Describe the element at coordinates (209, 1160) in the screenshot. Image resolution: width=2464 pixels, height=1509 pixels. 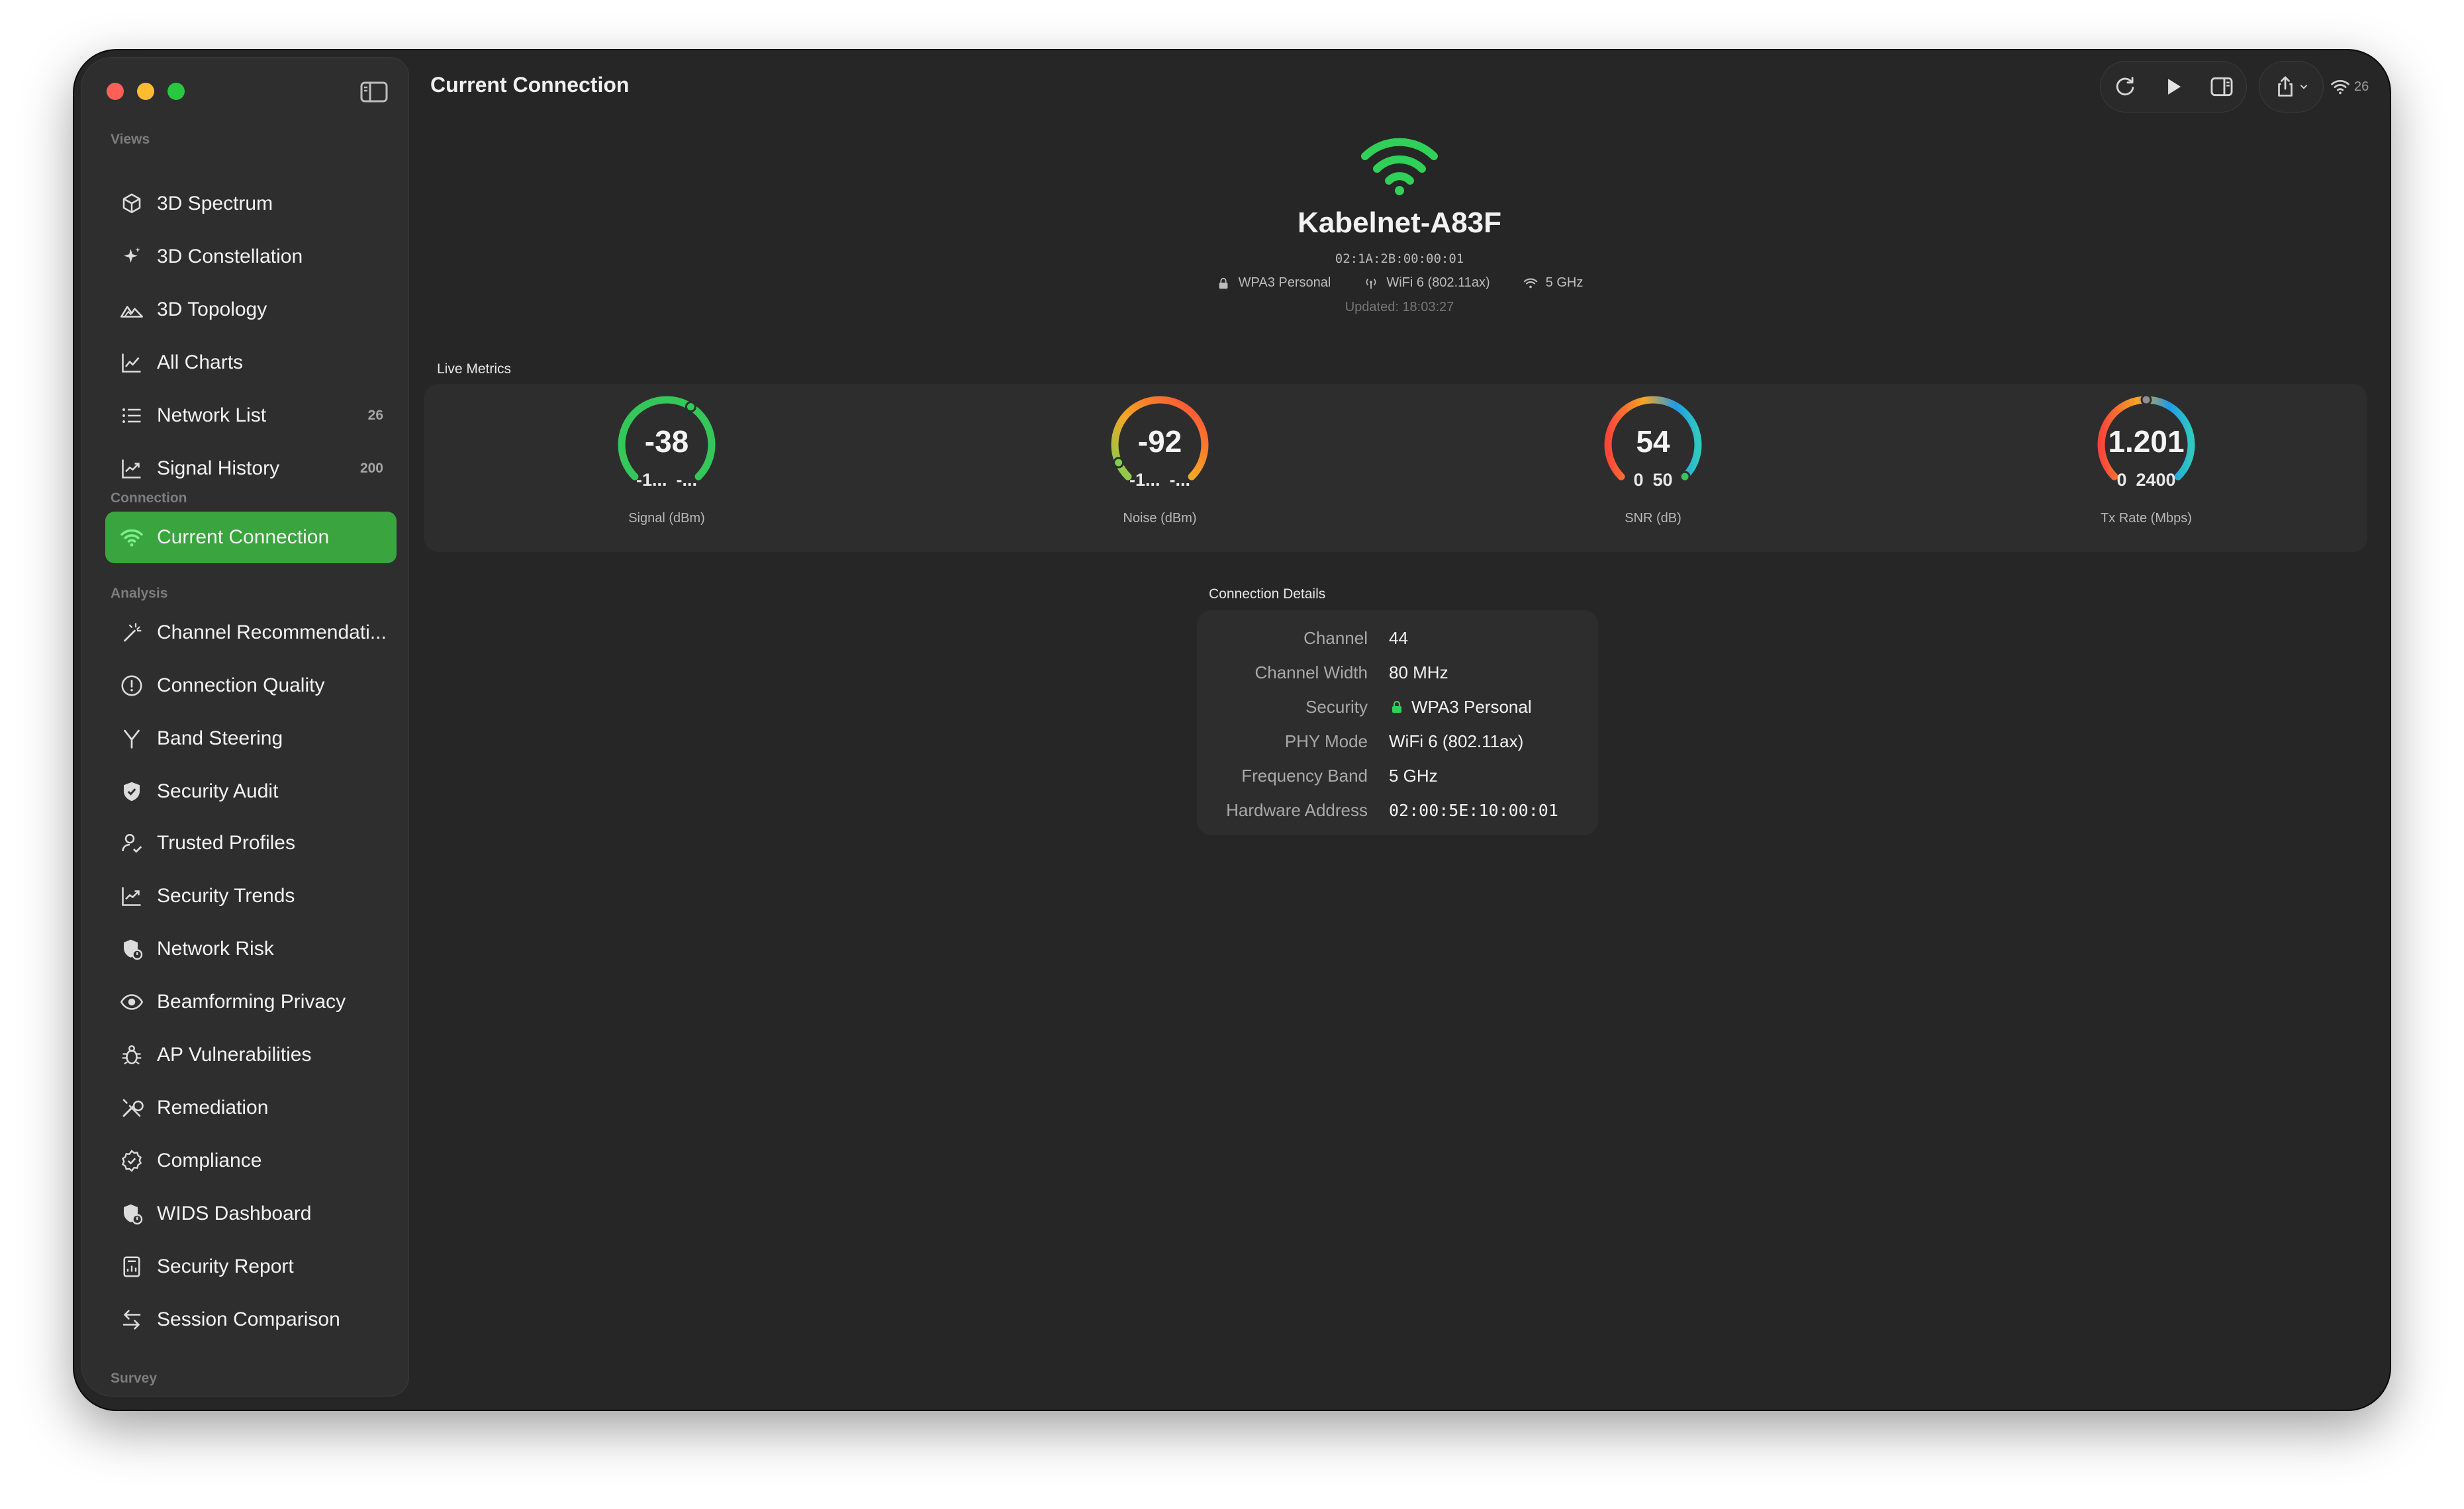
I see `sidebar-item-label: Compliance` at that location.